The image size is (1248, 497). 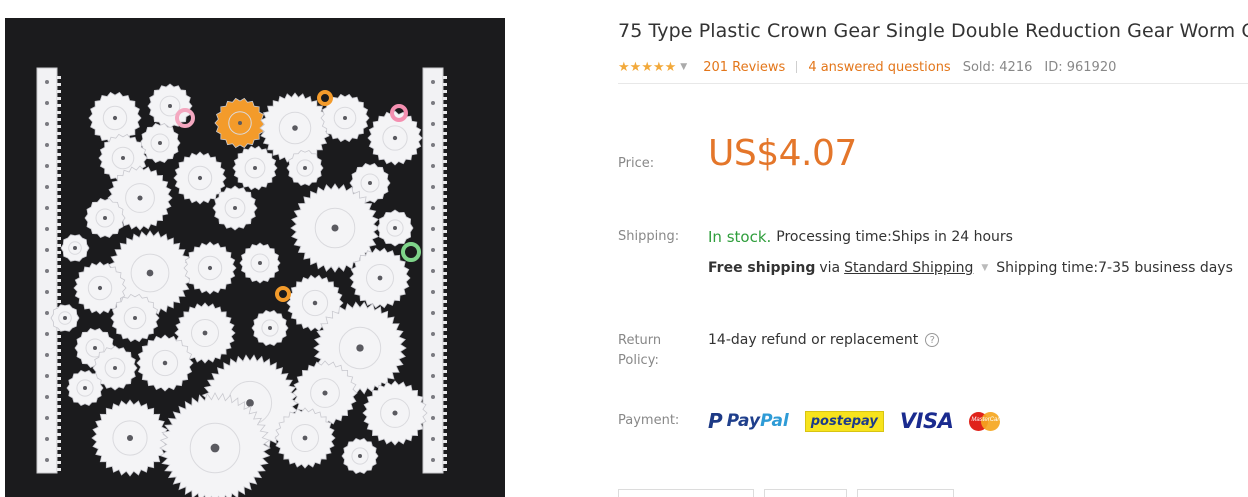 I want to click on return-row: 14-day refund or replacement ?, so click(x=824, y=340).